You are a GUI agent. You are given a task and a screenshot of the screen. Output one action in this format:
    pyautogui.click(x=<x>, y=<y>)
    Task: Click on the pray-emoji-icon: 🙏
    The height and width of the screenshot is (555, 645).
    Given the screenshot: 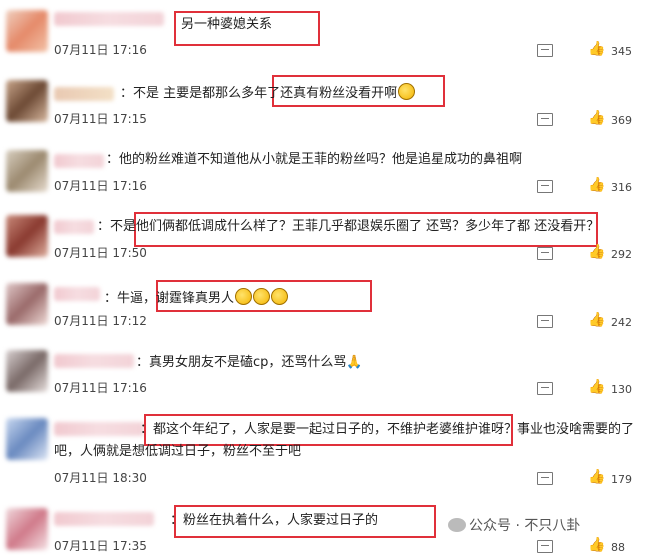 What is the action you would take?
    pyautogui.click(x=354, y=362)
    